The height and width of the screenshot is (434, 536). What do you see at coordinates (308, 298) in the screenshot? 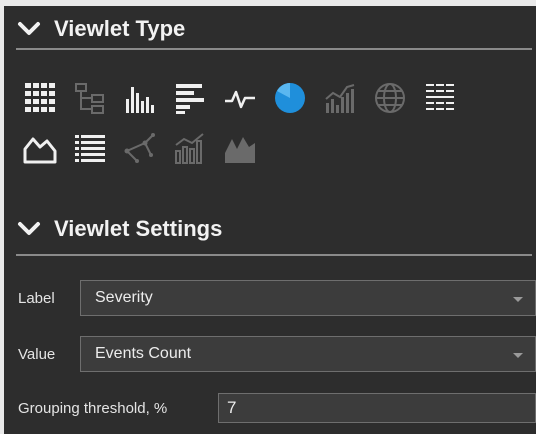
I see `label-select: Severity` at bounding box center [308, 298].